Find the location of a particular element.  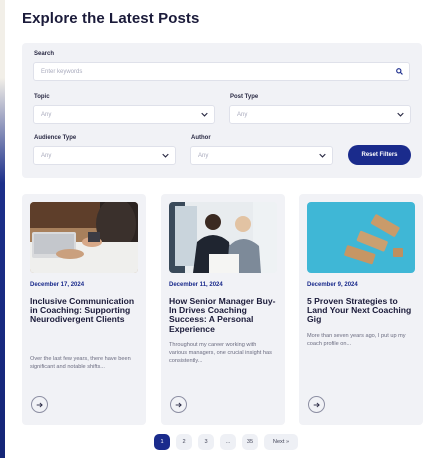

page-2-button: 2 is located at coordinates (184, 442).